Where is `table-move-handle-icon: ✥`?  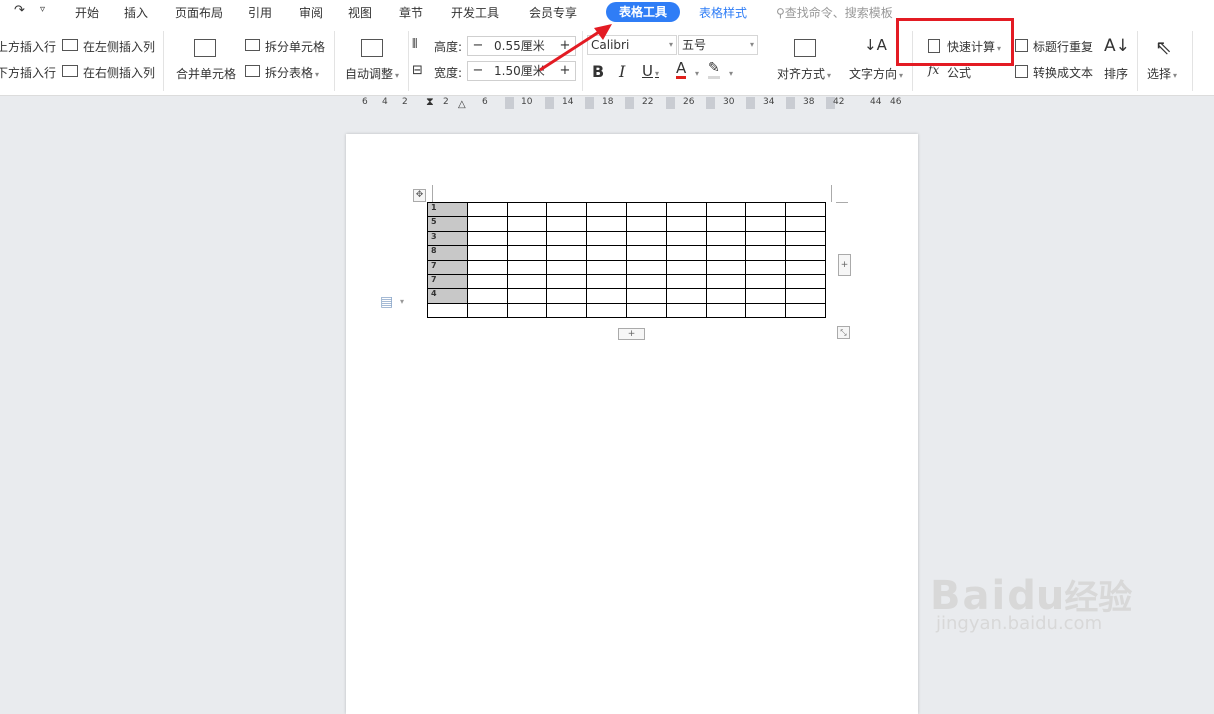
table-move-handle-icon: ✥ is located at coordinates (419, 195).